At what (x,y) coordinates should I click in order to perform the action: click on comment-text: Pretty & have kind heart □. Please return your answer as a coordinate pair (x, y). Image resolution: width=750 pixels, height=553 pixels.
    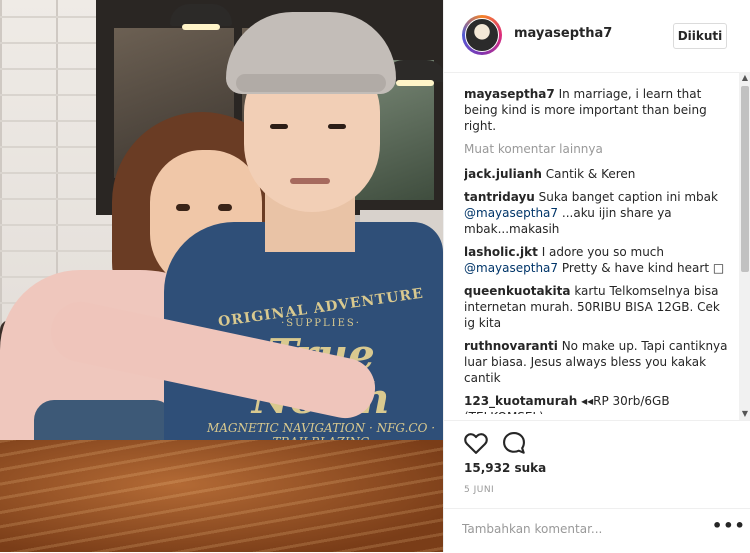
    Looking at the image, I should click on (643, 268).